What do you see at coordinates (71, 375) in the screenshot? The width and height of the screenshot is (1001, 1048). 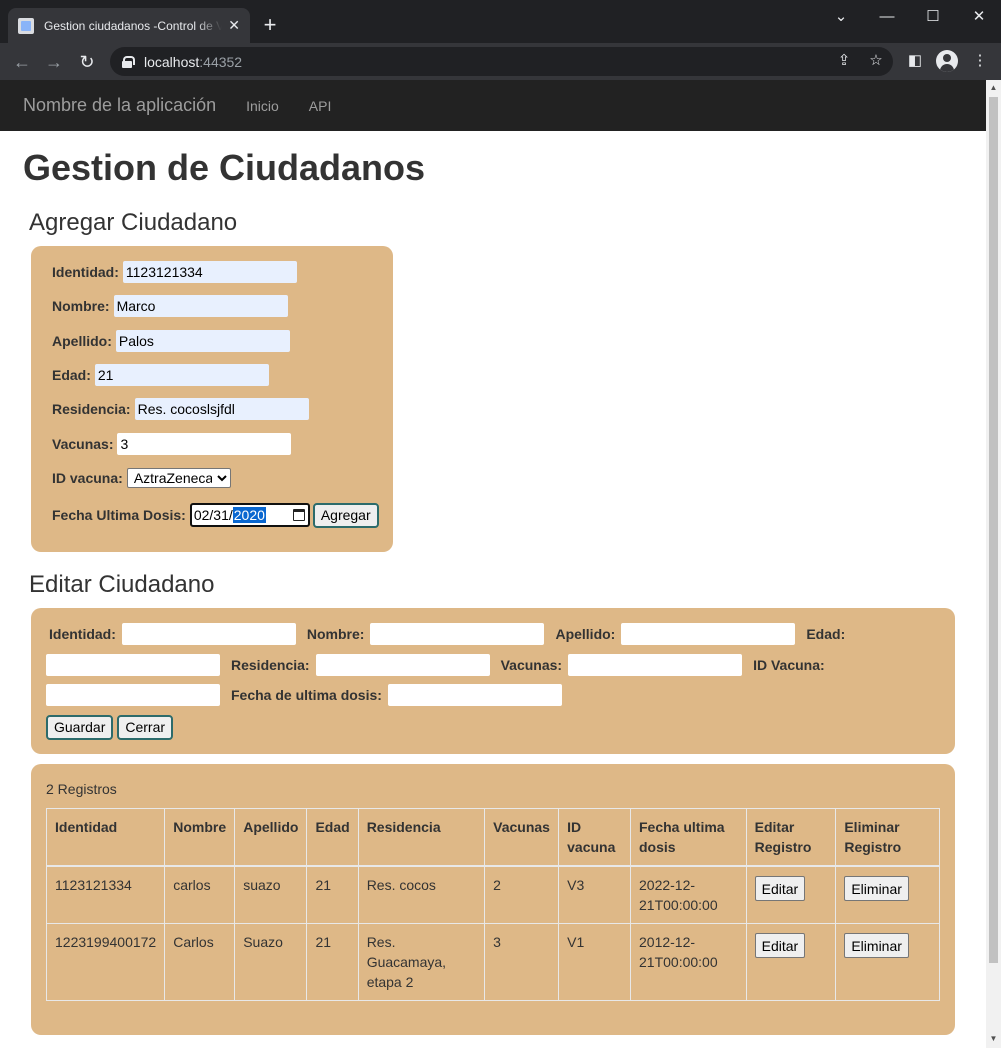 I see `edad-label: Edad:` at bounding box center [71, 375].